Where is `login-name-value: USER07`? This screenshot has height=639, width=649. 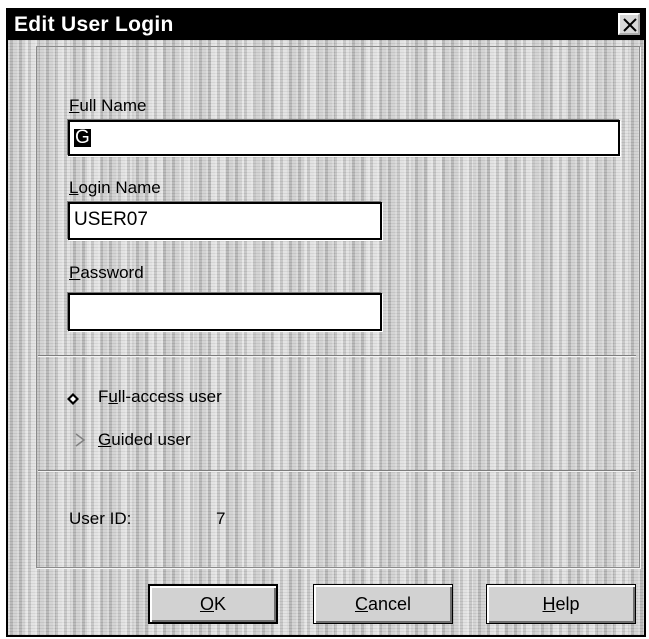
login-name-value: USER07 is located at coordinates (111, 219).